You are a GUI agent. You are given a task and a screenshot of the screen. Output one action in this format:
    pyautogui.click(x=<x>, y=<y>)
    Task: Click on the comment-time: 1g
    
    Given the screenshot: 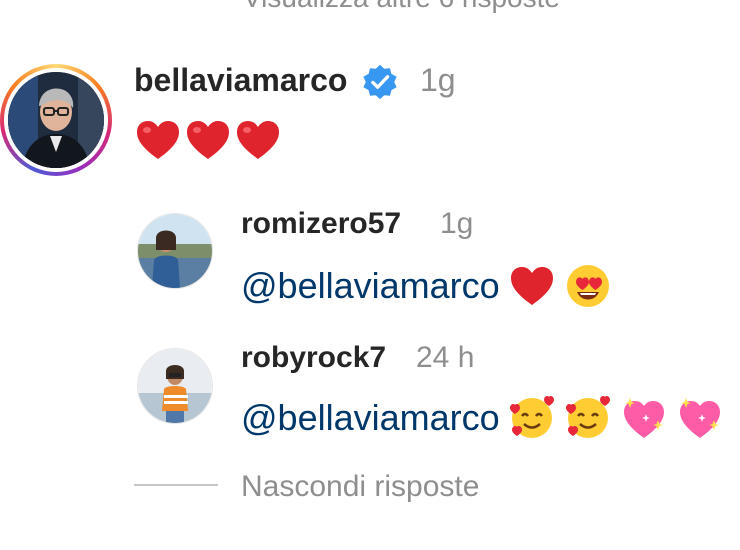 What is the action you would take?
    pyautogui.click(x=438, y=80)
    